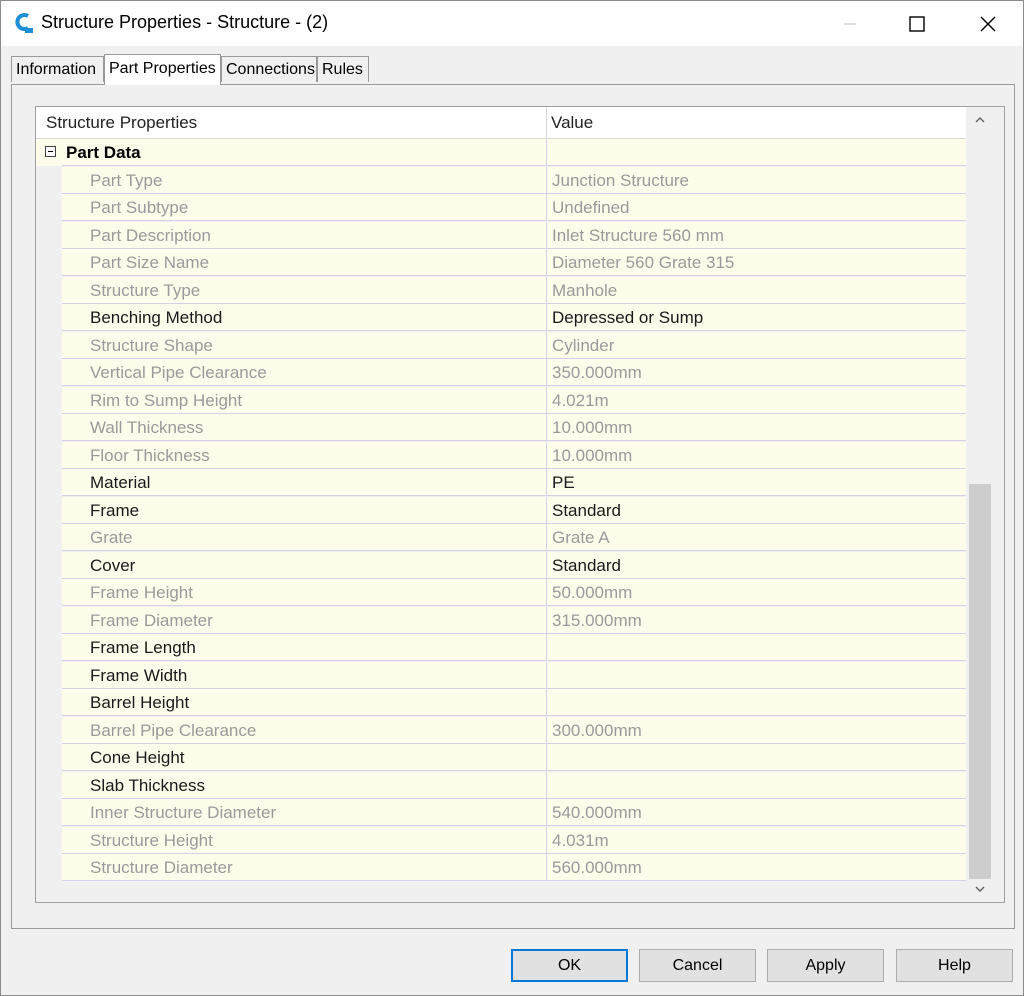  Describe the element at coordinates (501, 123) in the screenshot. I see `grid-header: Structure Properties Value` at that location.